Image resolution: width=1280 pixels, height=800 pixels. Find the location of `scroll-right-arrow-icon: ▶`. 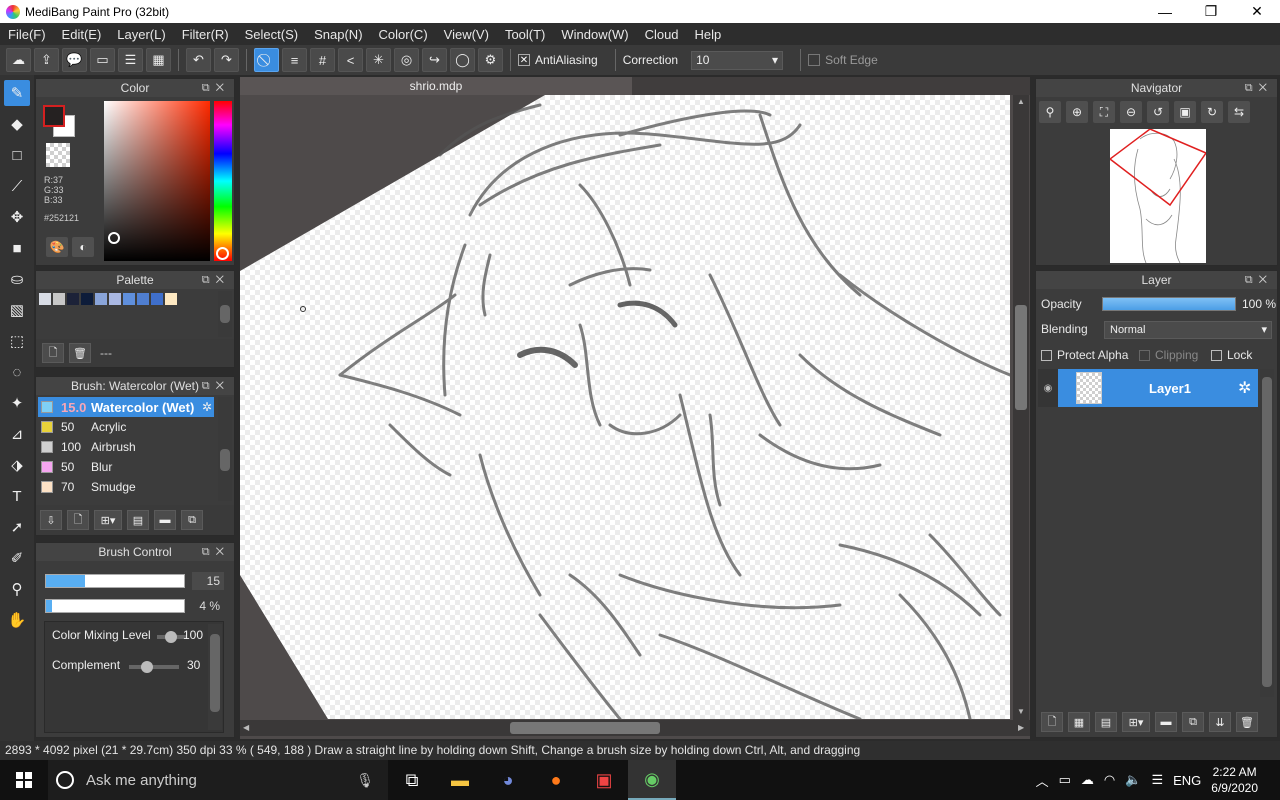

scroll-right-arrow-icon: ▶ is located at coordinates (1021, 727).